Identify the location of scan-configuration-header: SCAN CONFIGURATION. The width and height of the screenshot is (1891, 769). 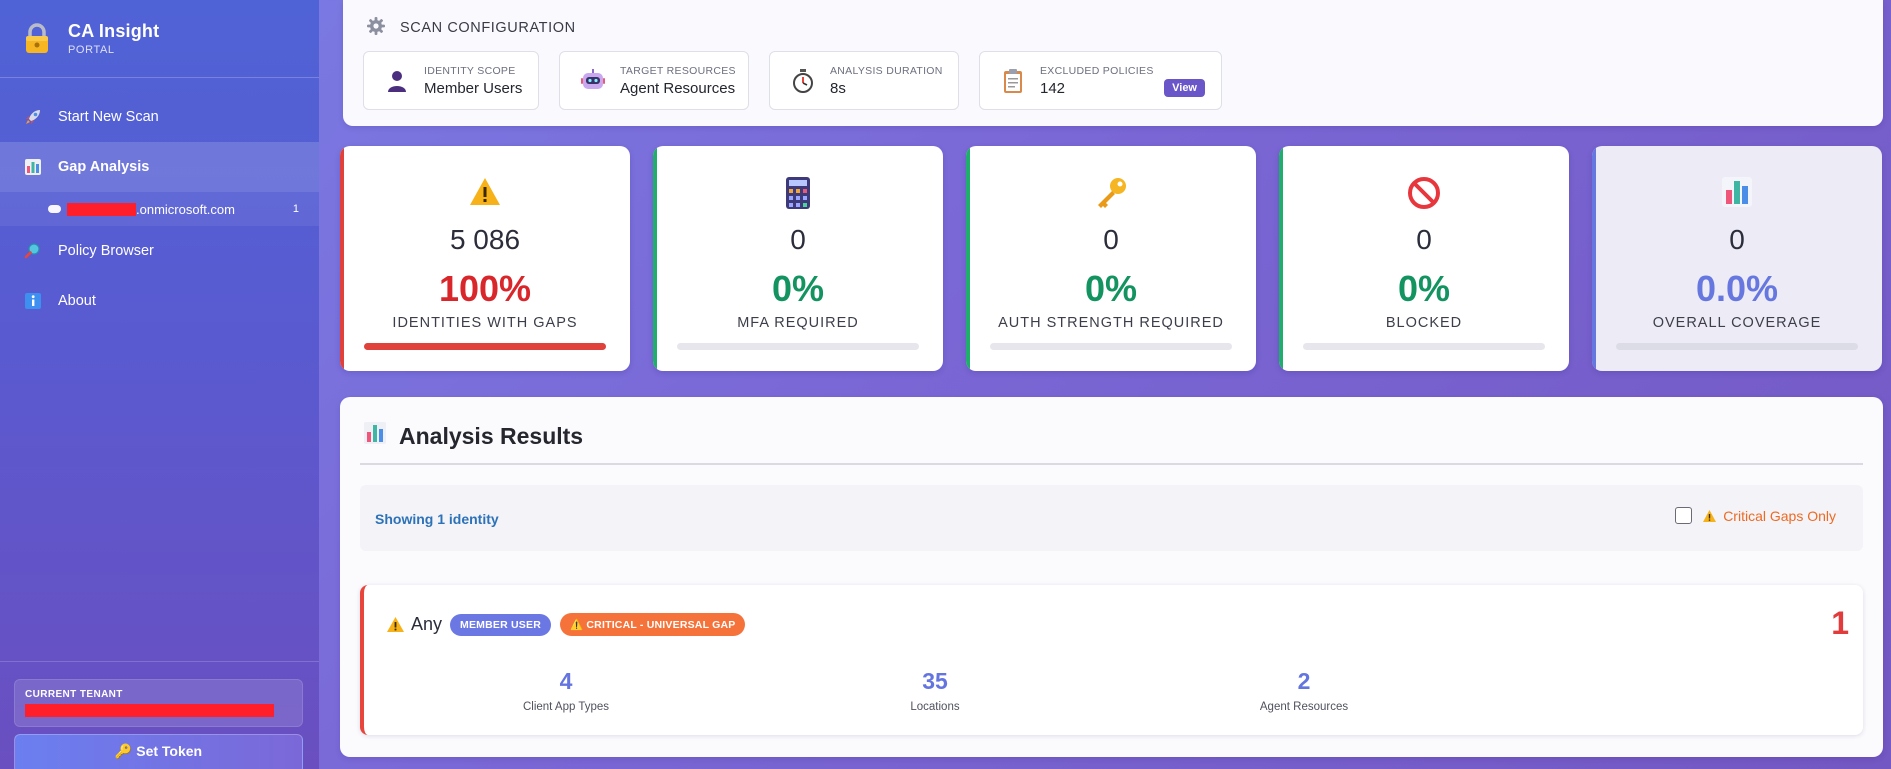
(471, 28).